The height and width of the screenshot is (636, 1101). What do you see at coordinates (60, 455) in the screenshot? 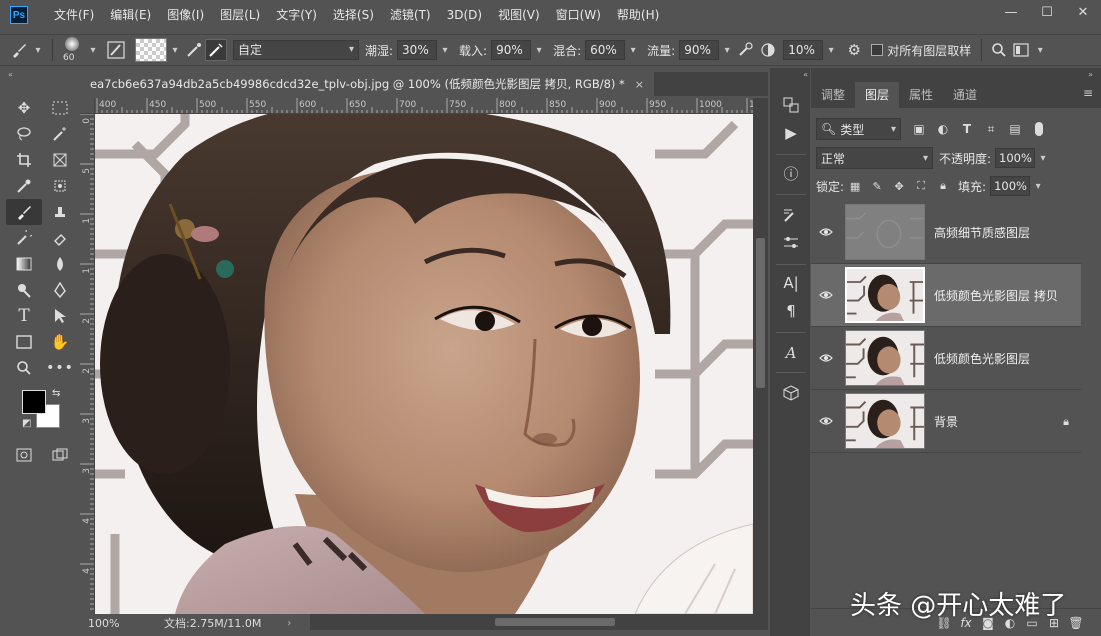
I see `screen-mode-icon` at bounding box center [60, 455].